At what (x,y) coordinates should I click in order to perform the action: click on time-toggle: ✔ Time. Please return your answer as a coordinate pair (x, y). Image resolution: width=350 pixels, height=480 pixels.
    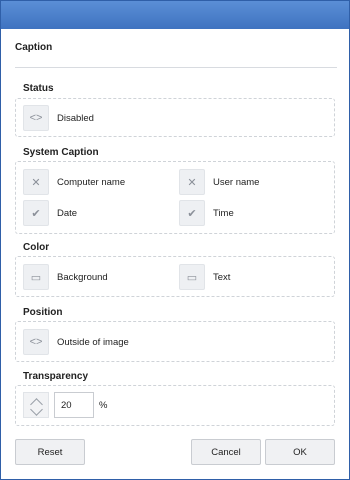
    Looking at the image, I should click on (206, 213).